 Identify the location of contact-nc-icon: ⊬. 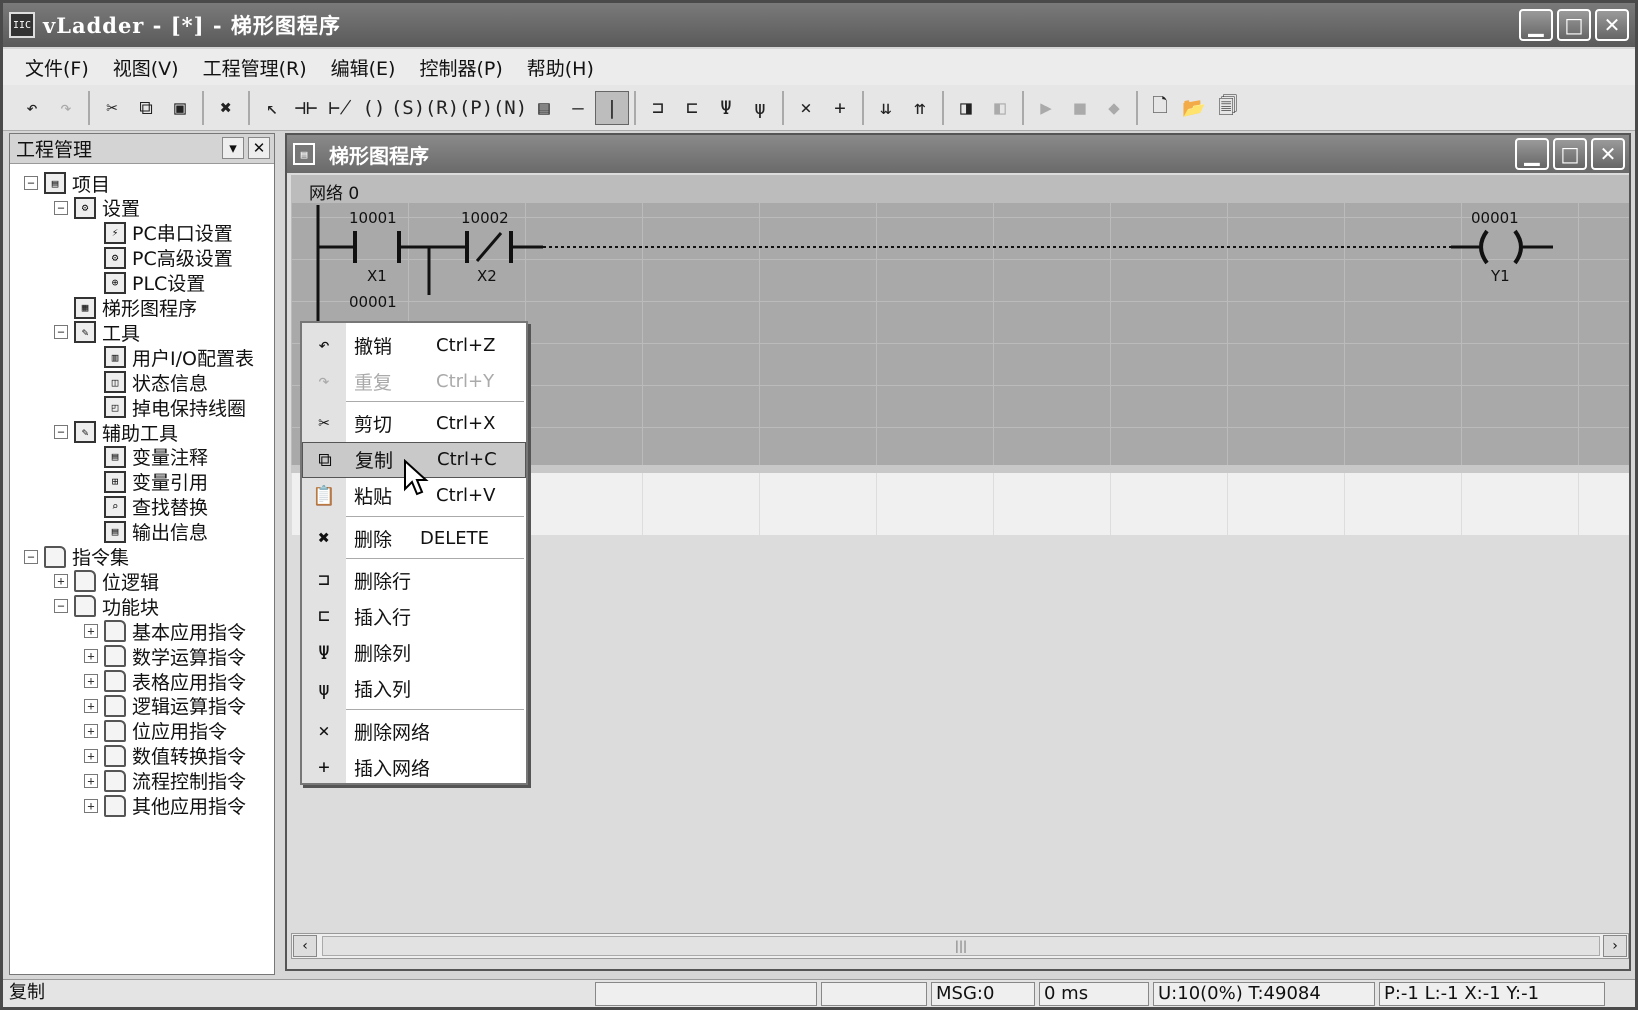
(340, 108).